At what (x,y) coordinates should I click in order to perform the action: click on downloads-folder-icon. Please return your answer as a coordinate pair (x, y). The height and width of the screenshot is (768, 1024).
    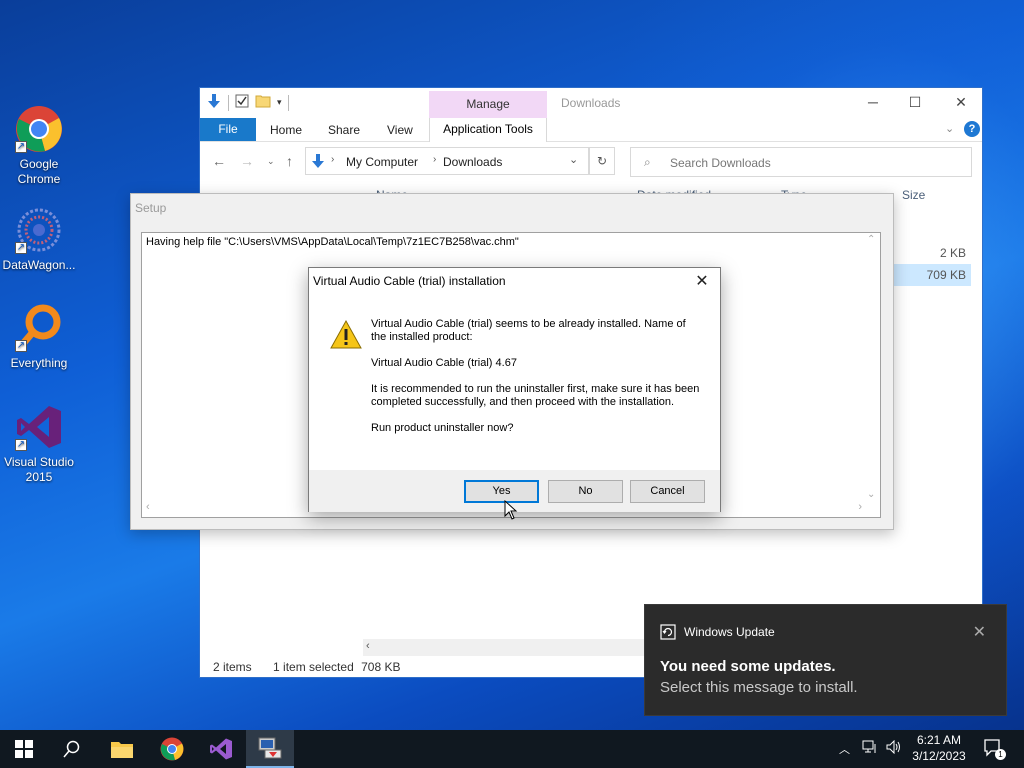
    Looking at the image, I should click on (318, 162).